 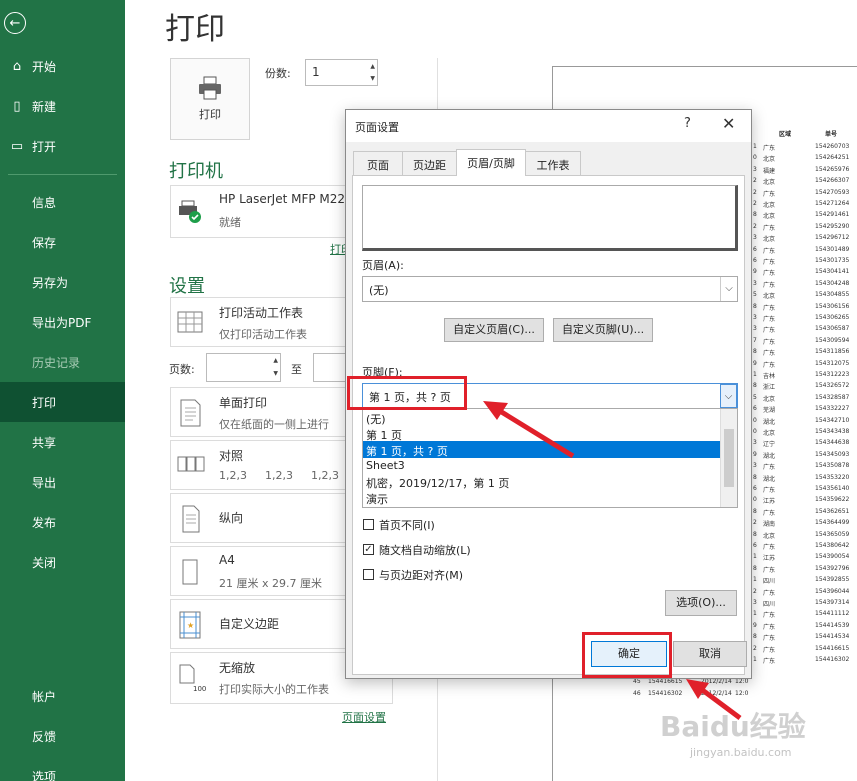 I want to click on arrow-to-footer-icon, so click(x=534, y=432).